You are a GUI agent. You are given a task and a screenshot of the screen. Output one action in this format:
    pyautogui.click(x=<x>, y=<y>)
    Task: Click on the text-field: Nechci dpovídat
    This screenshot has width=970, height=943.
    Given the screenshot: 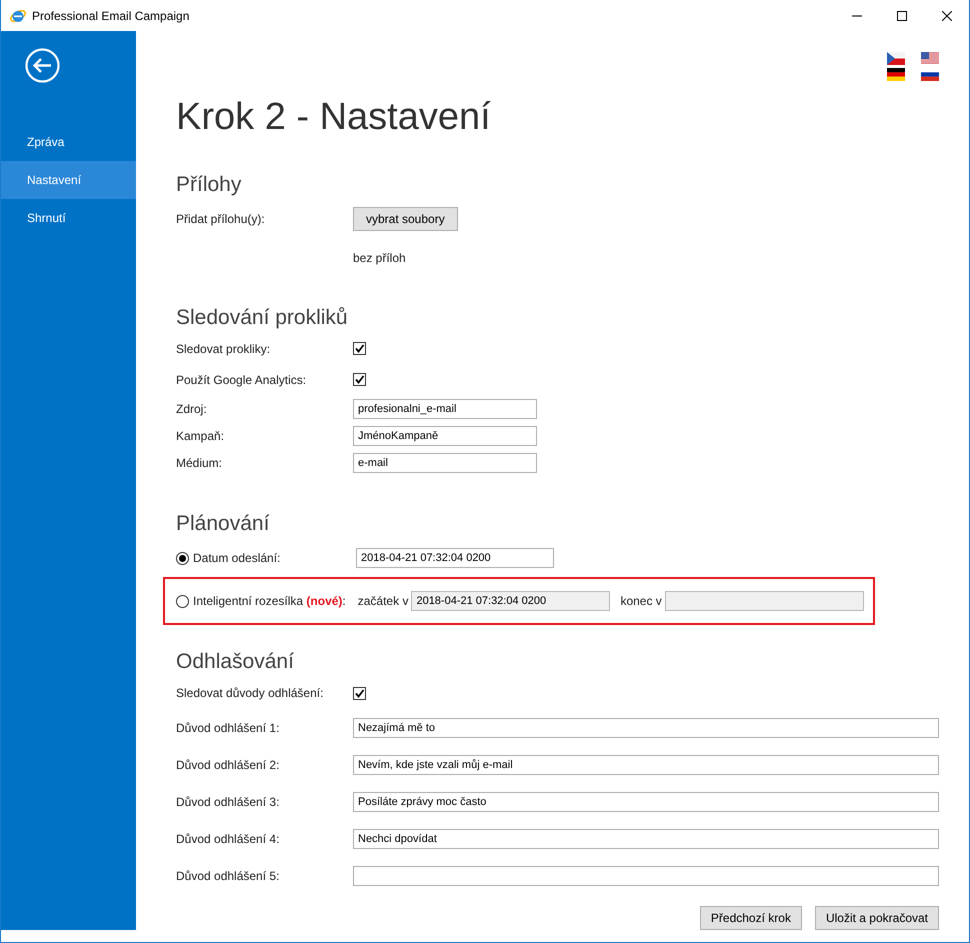 What is the action you would take?
    pyautogui.click(x=646, y=838)
    